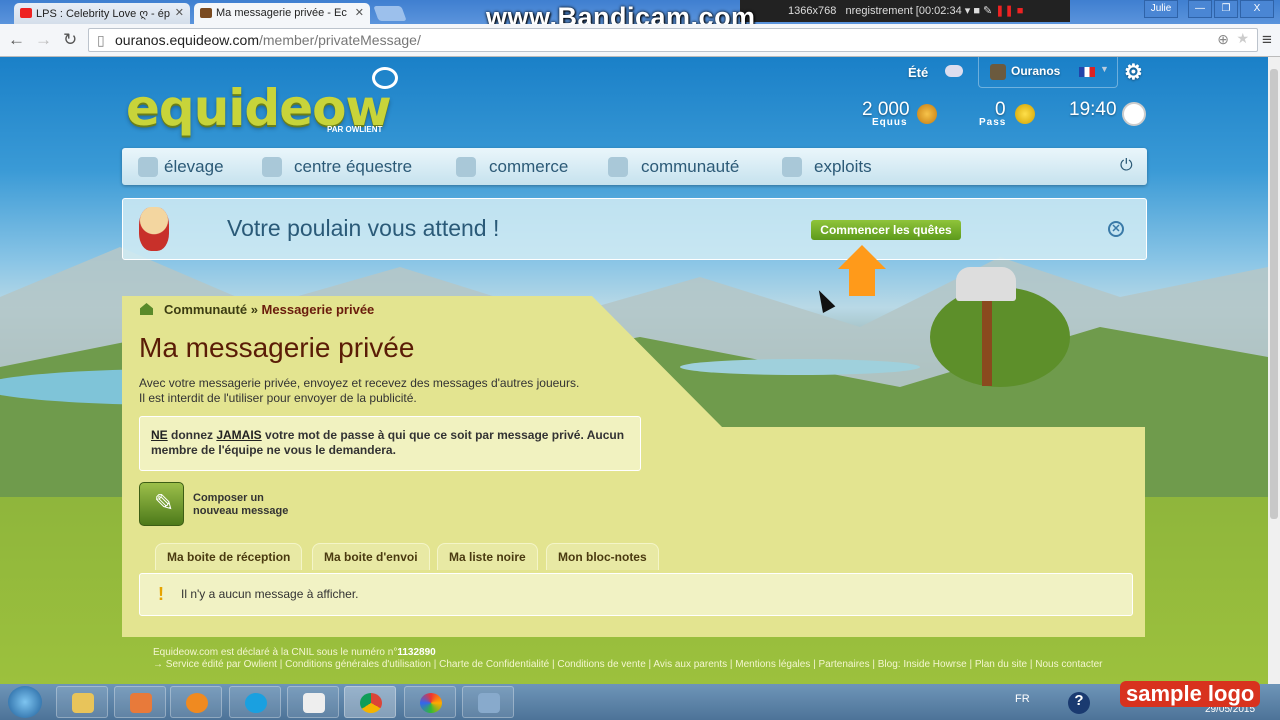  I want to click on pass-icon, so click(1025, 114).